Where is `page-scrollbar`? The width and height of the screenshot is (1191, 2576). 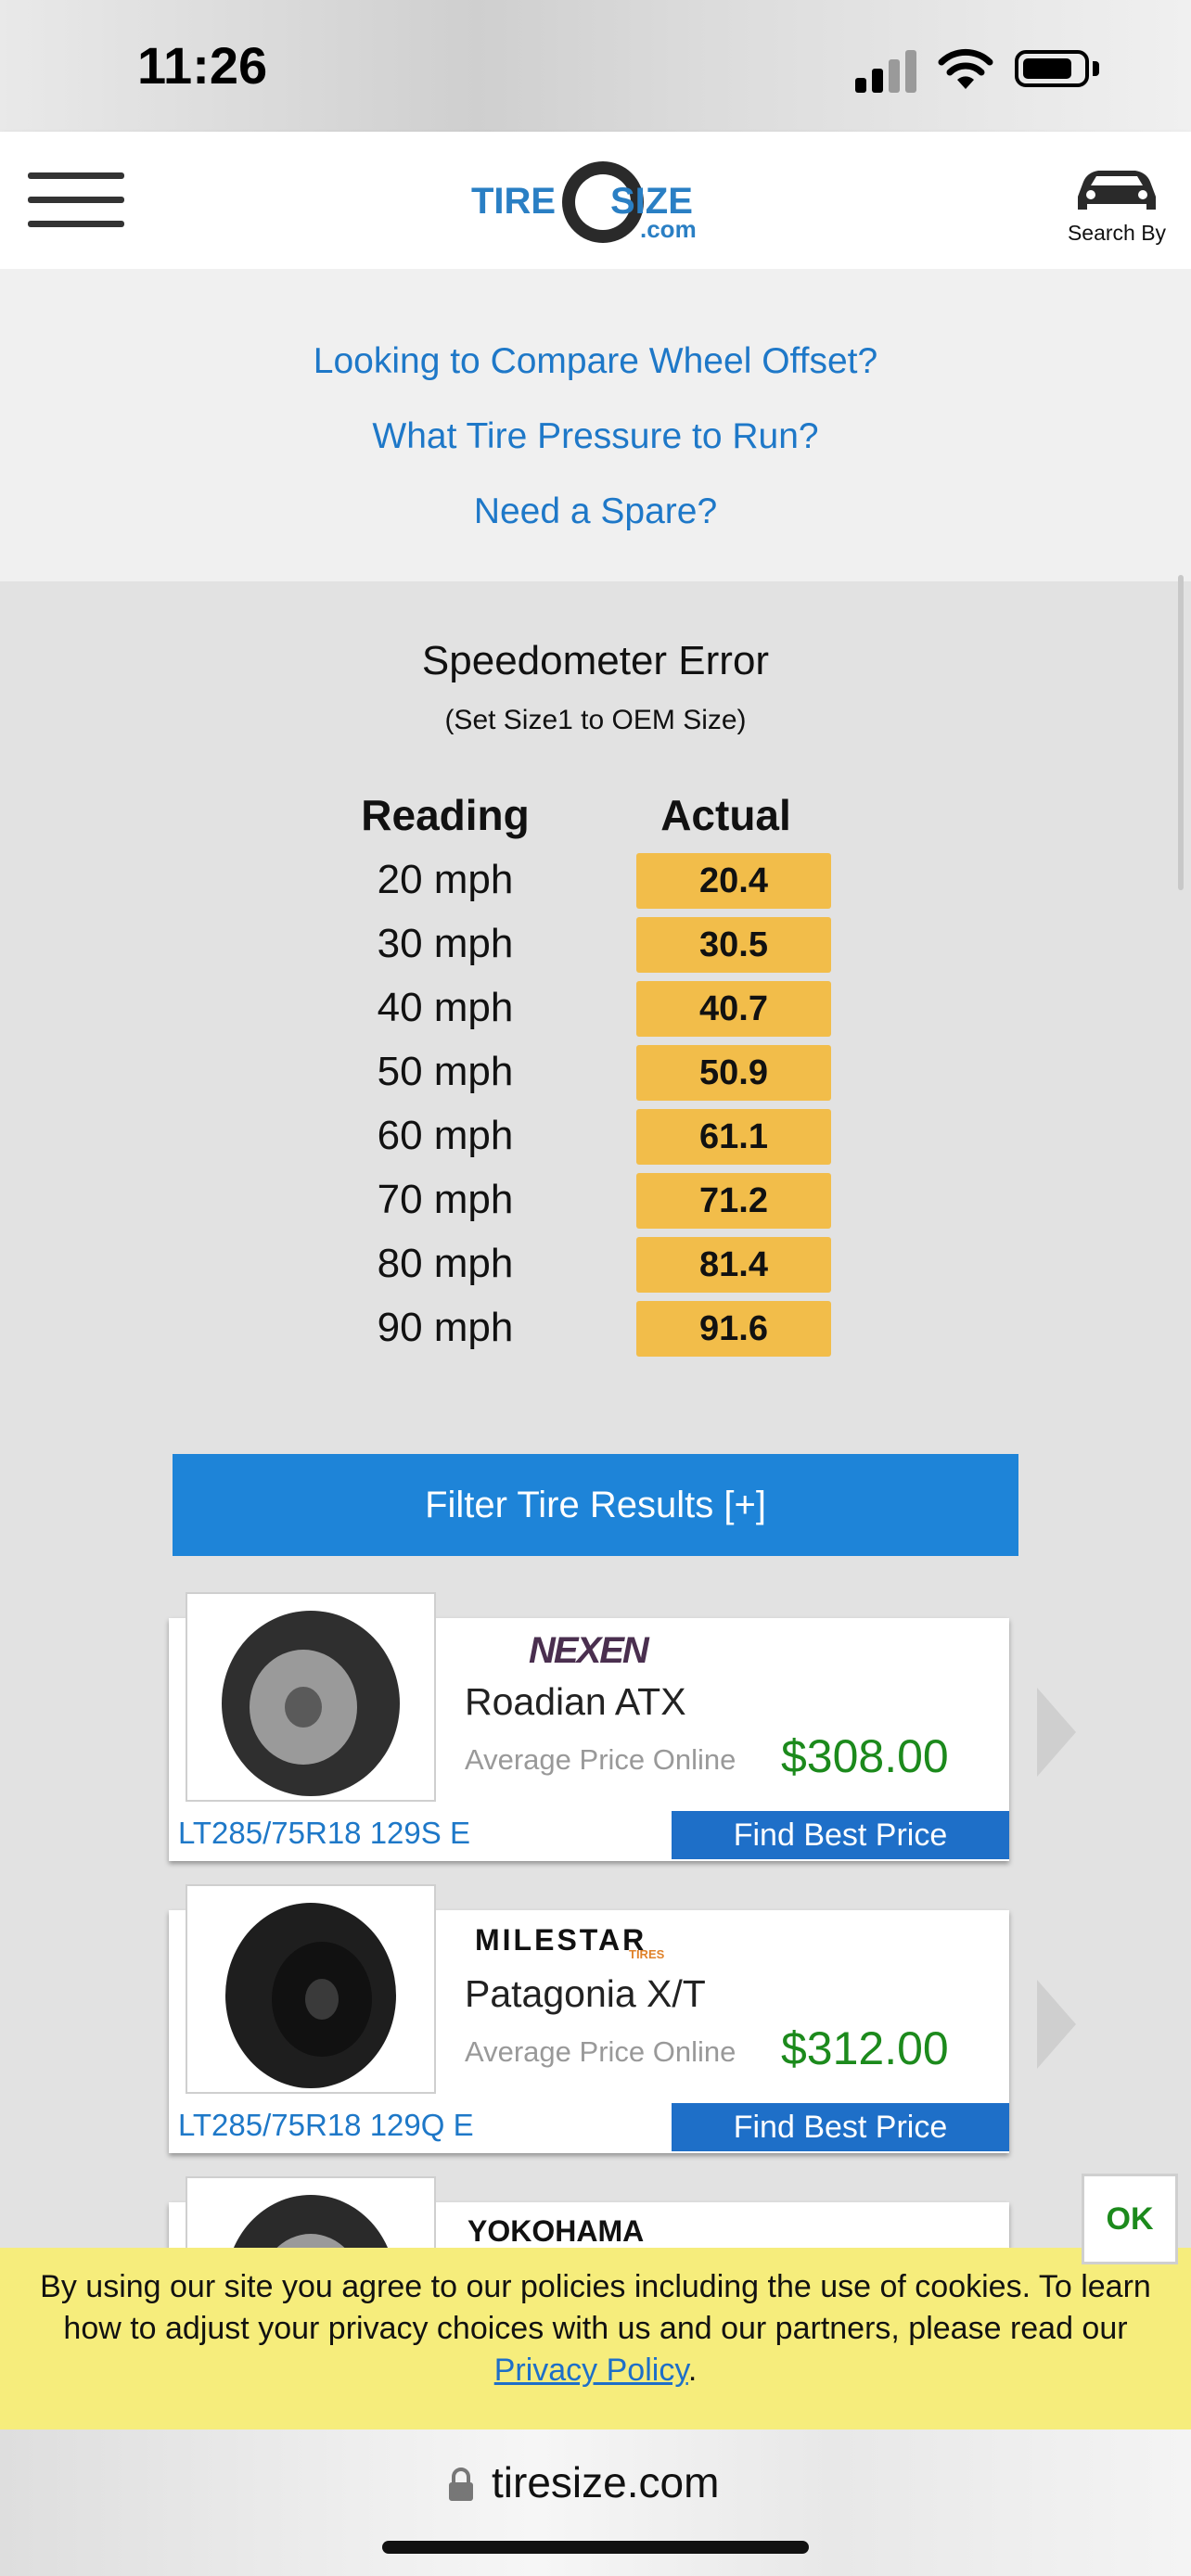
page-scrollbar is located at coordinates (1181, 732).